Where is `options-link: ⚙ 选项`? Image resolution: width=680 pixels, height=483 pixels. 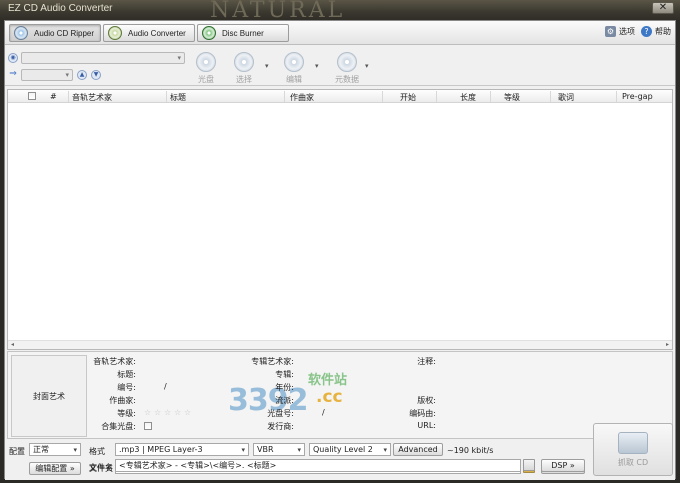 options-link: ⚙ 选项 is located at coordinates (620, 31).